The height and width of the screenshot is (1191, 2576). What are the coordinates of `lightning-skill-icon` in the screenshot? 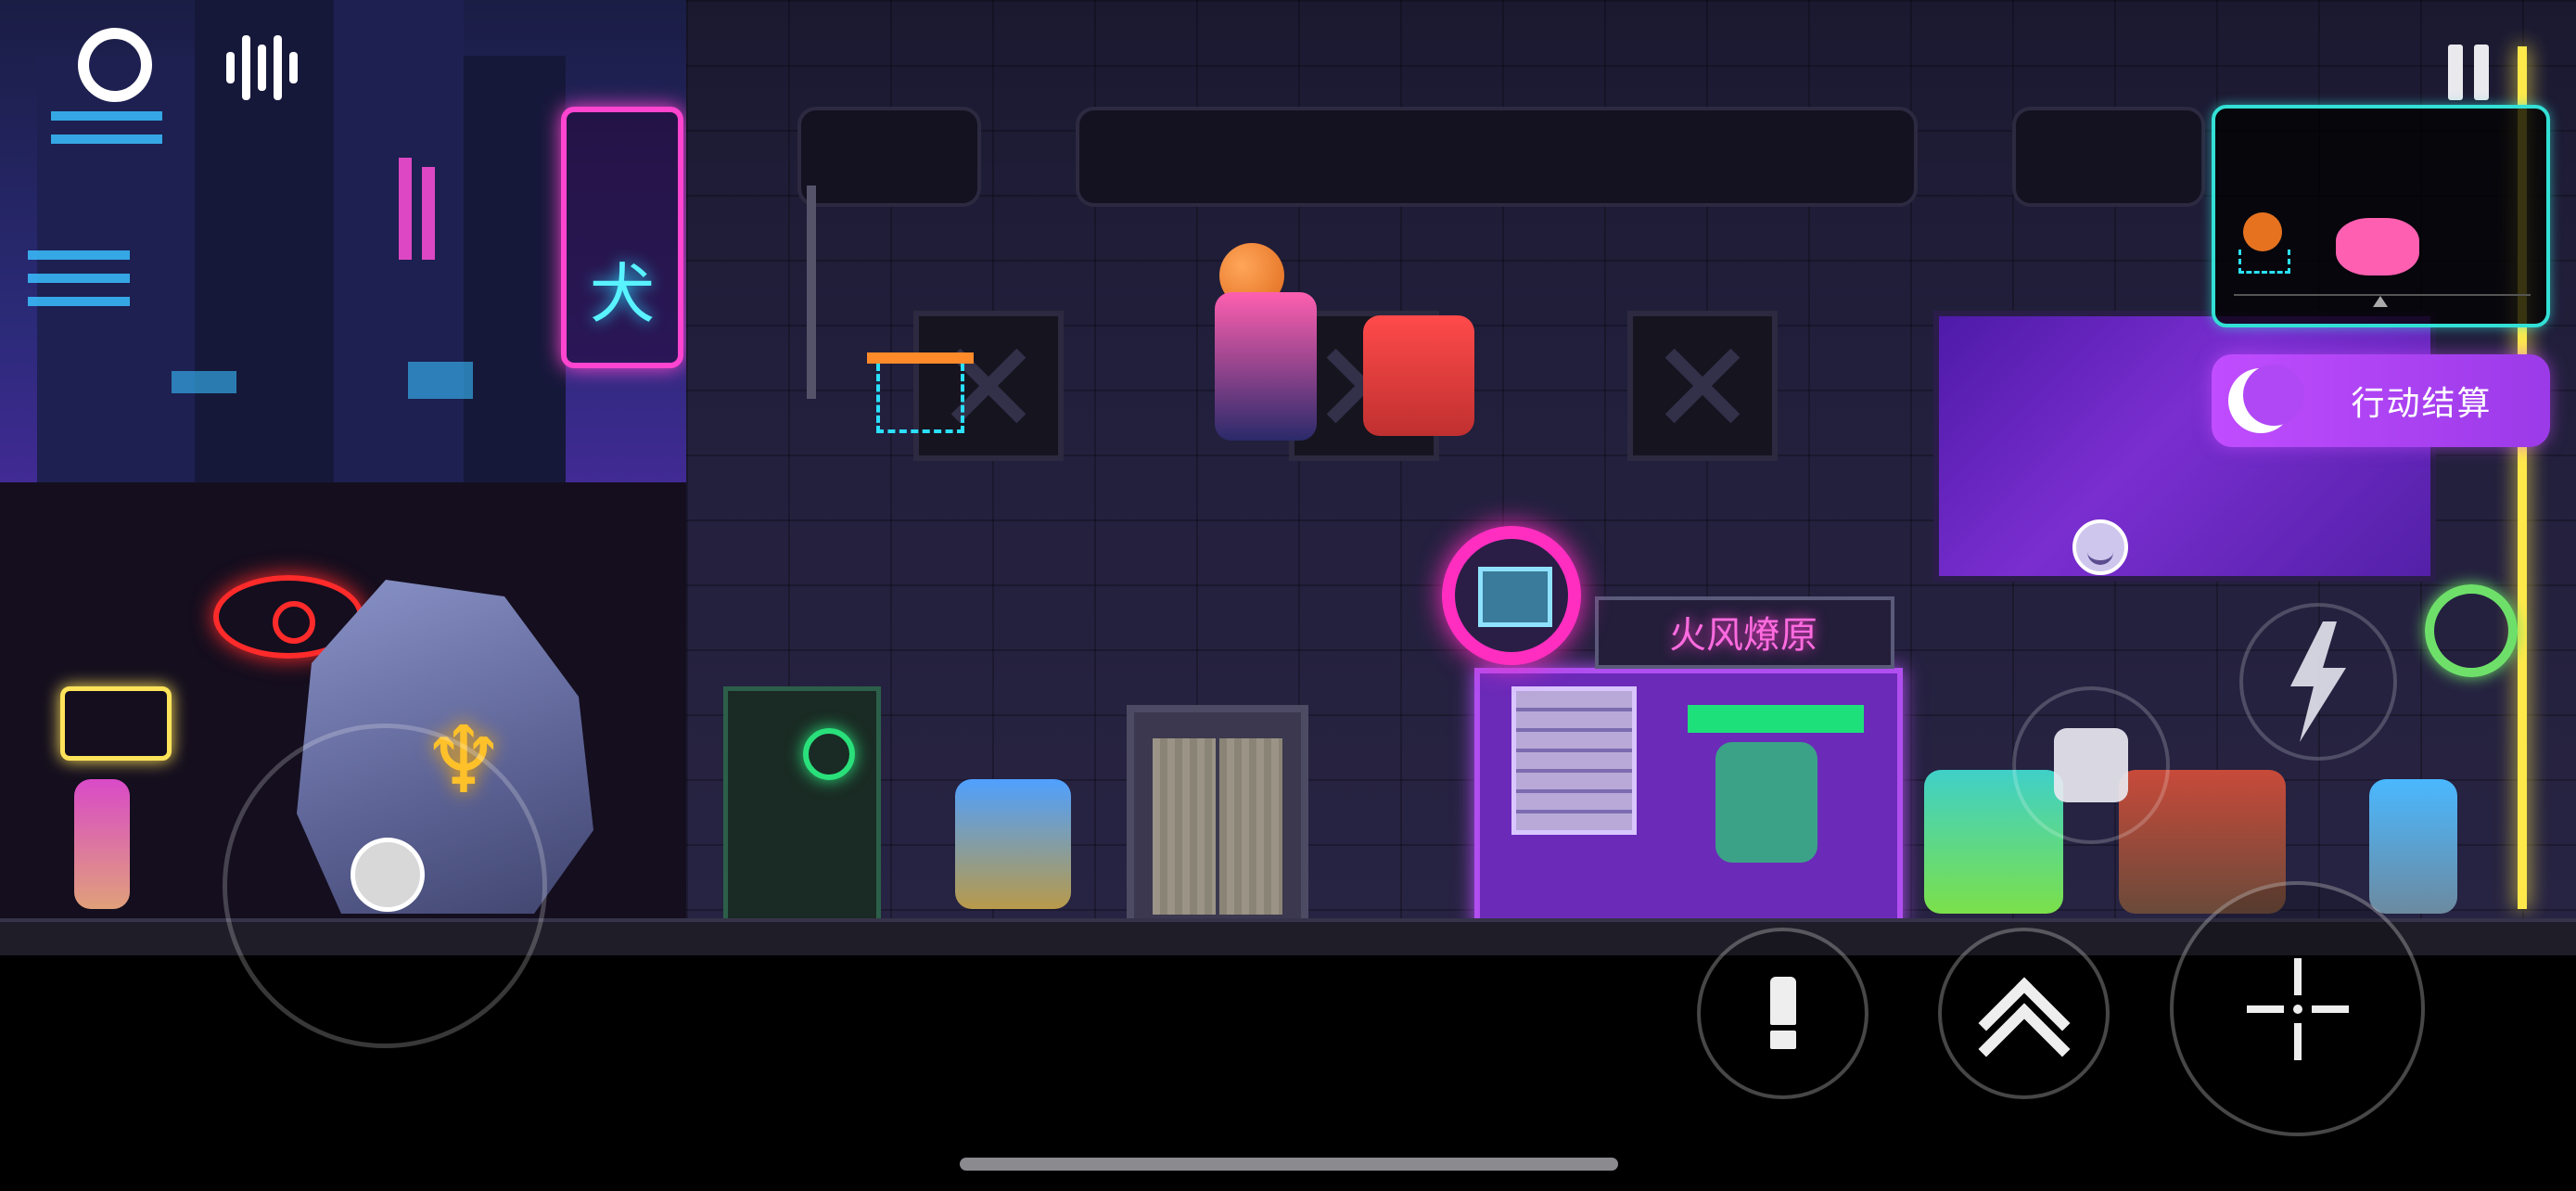 It's located at (2318, 681).